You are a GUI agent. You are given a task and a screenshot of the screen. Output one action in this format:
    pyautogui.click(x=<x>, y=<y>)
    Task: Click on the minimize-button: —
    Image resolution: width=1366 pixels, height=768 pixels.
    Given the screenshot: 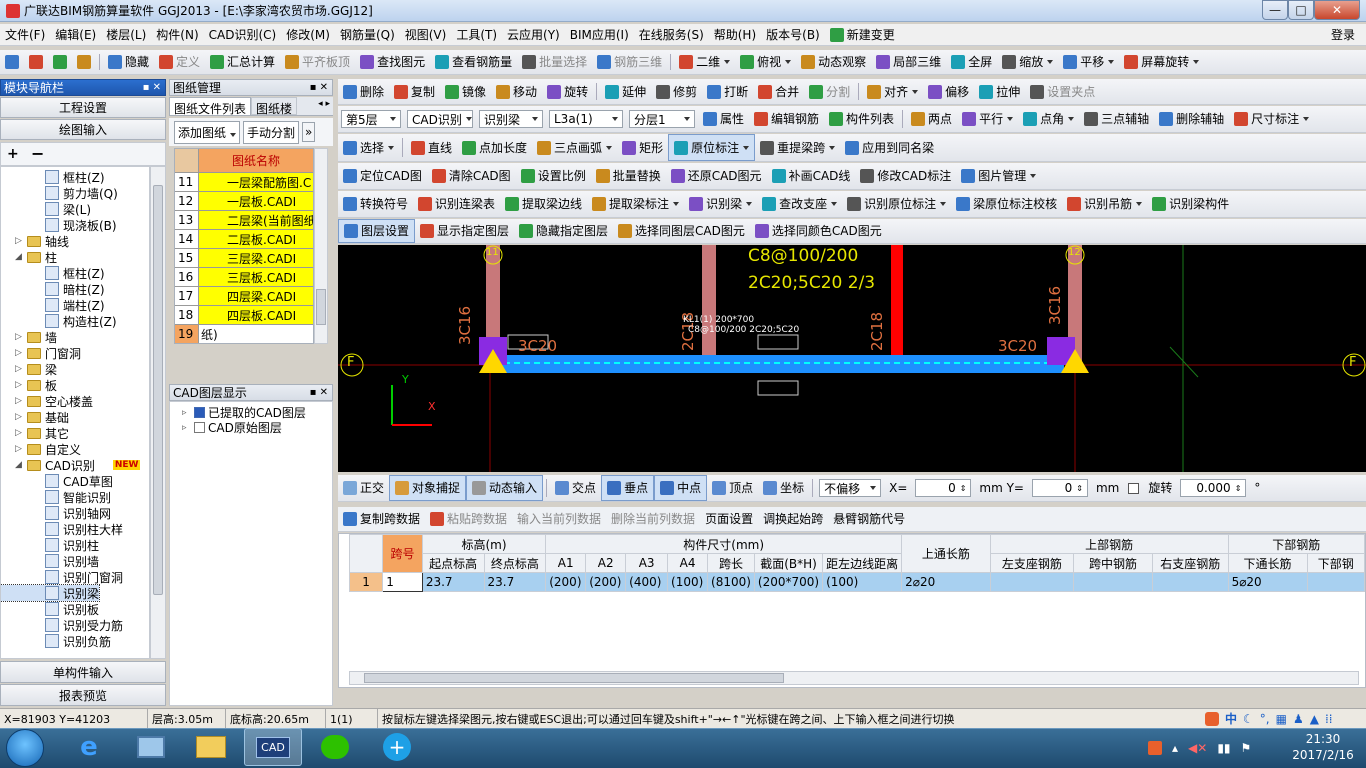 What is the action you would take?
    pyautogui.click(x=1275, y=10)
    